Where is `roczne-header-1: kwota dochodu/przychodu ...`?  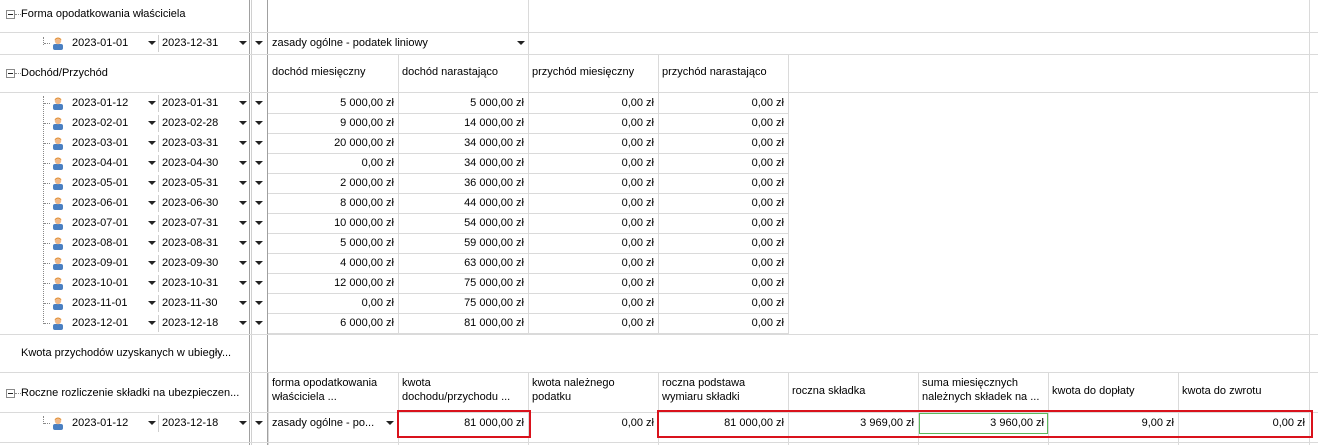 roczne-header-1: kwota dochodu/przychodu ... is located at coordinates (463, 392).